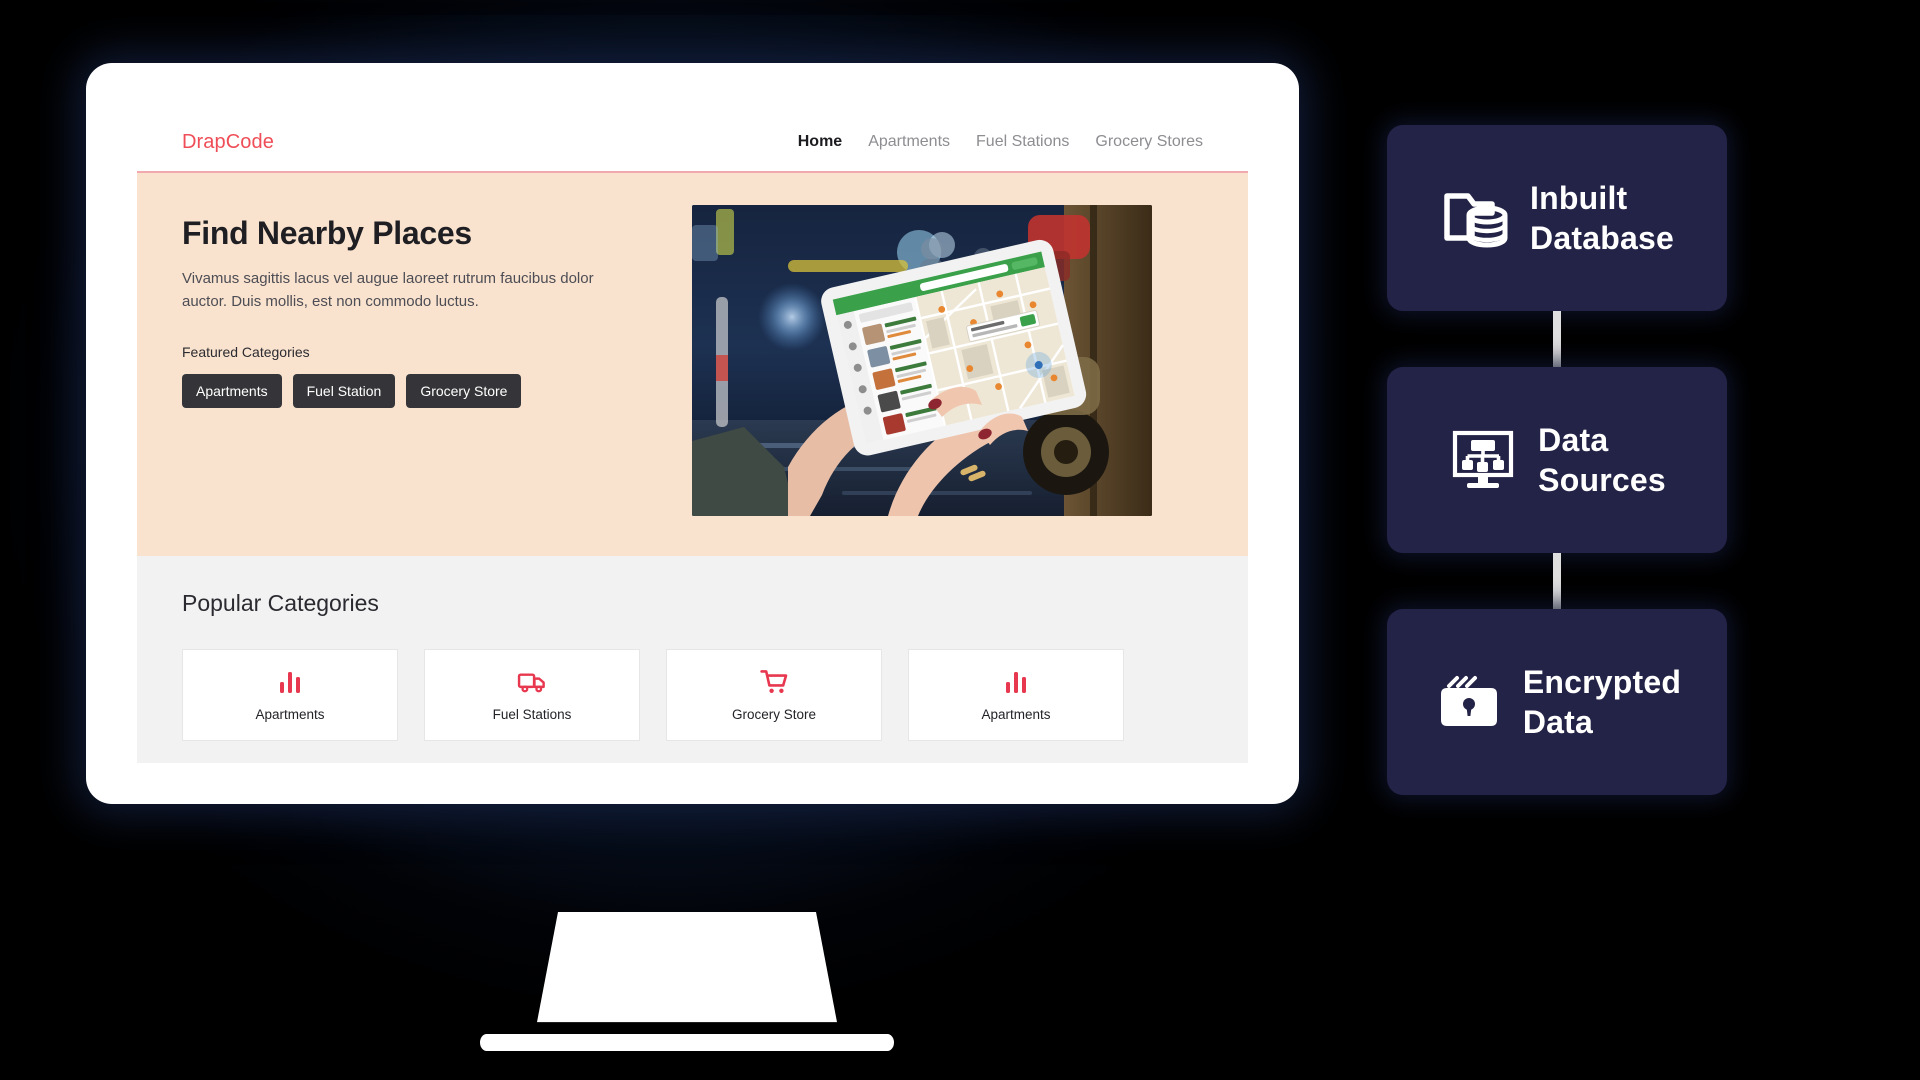 This screenshot has height=1080, width=1920. I want to click on category-card-apartments-1: Apartments, so click(290, 695).